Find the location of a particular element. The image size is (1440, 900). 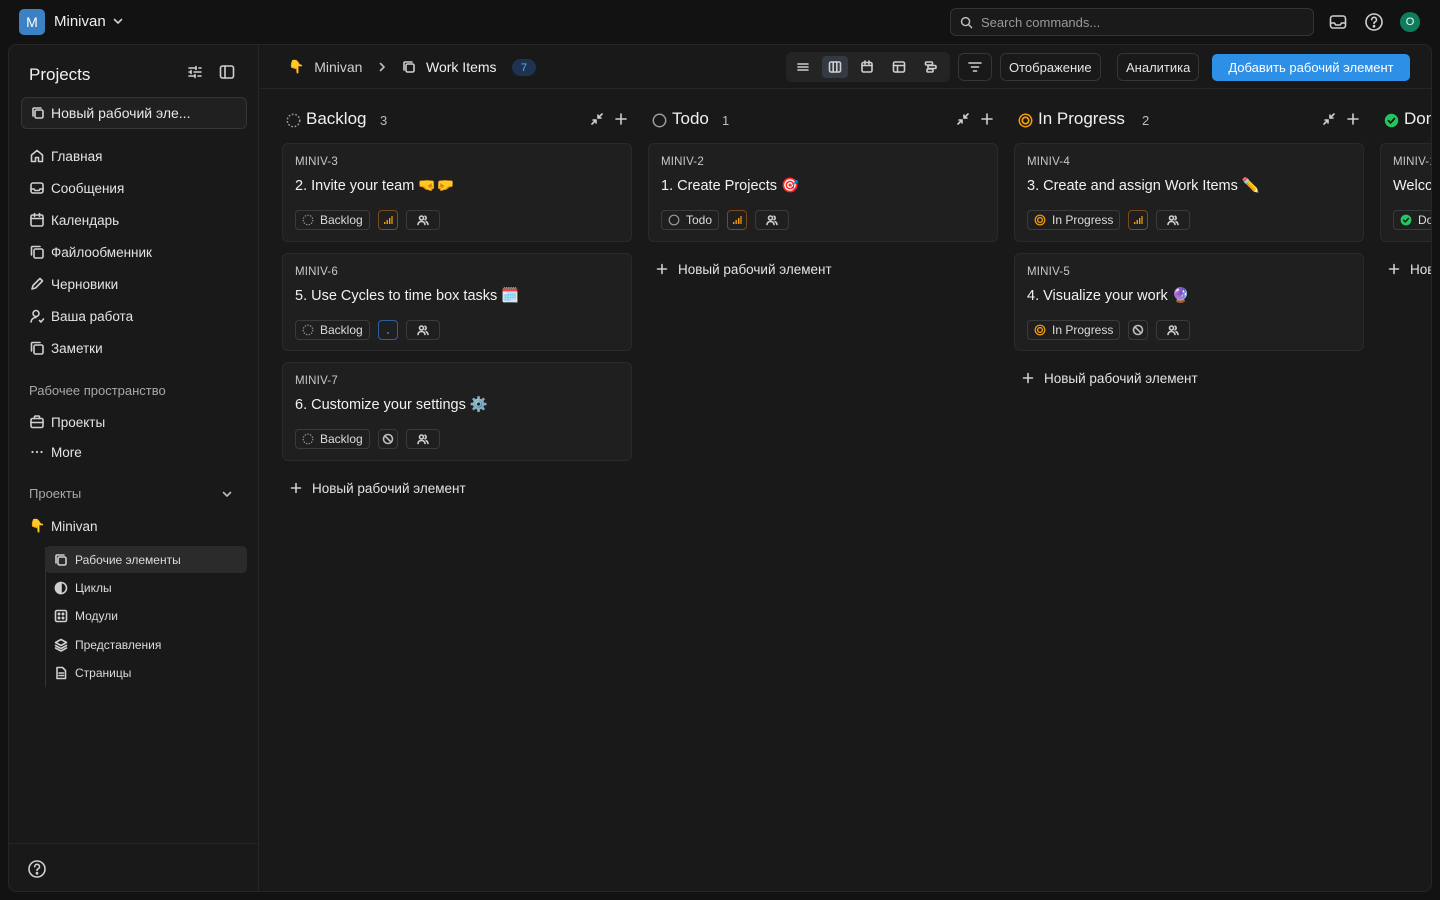

gantt-layout-icon is located at coordinates (931, 67).